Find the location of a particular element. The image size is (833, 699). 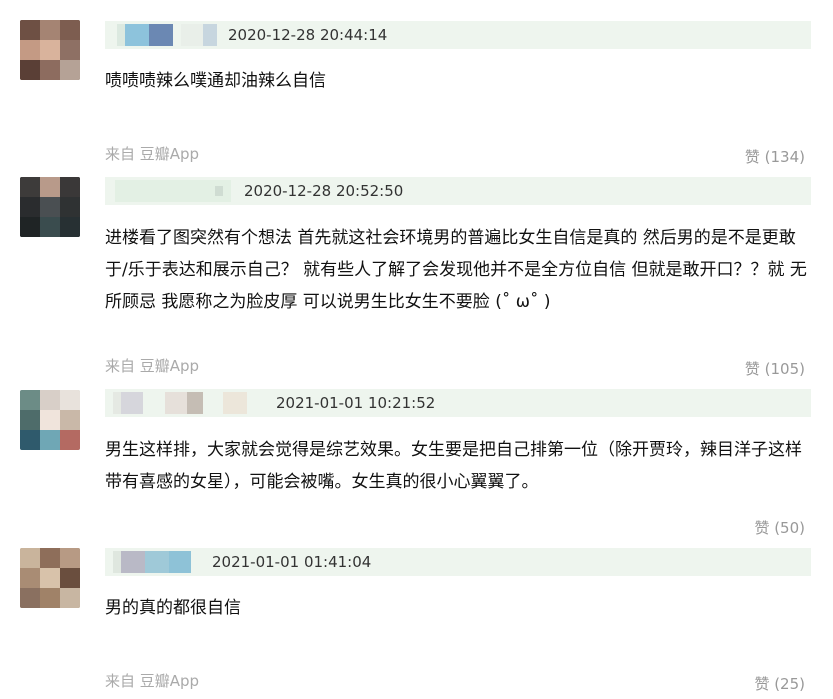

comment-source: 来自 豆瓣App is located at coordinates (152, 680).